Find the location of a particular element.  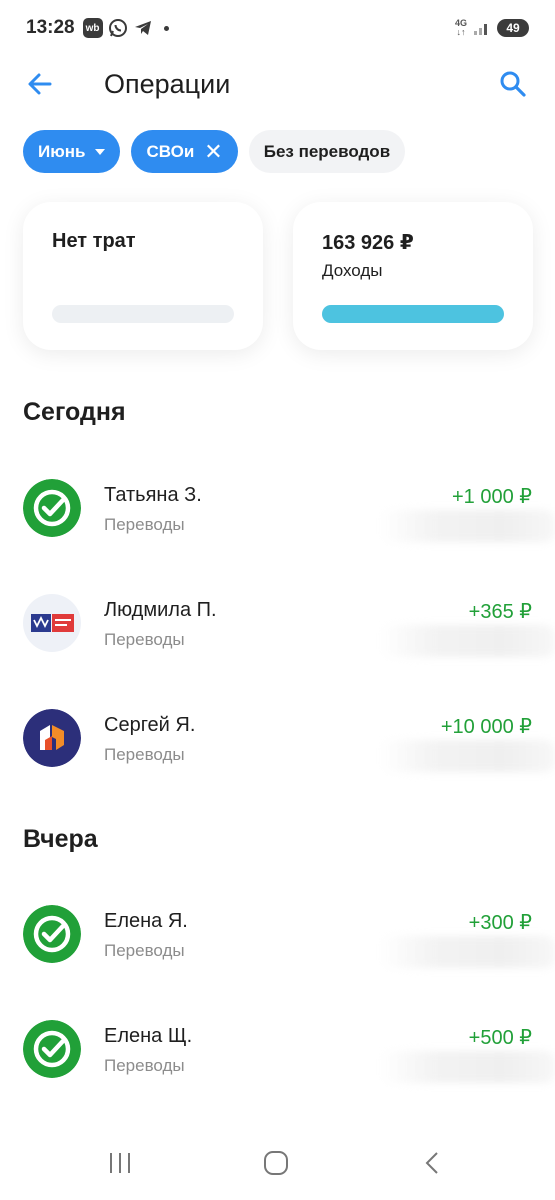

whatsapp-icon is located at coordinates (117, 28).